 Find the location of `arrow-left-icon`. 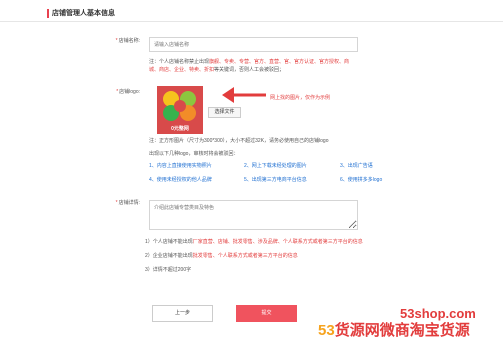

arrow-left-icon is located at coordinates (244, 95).